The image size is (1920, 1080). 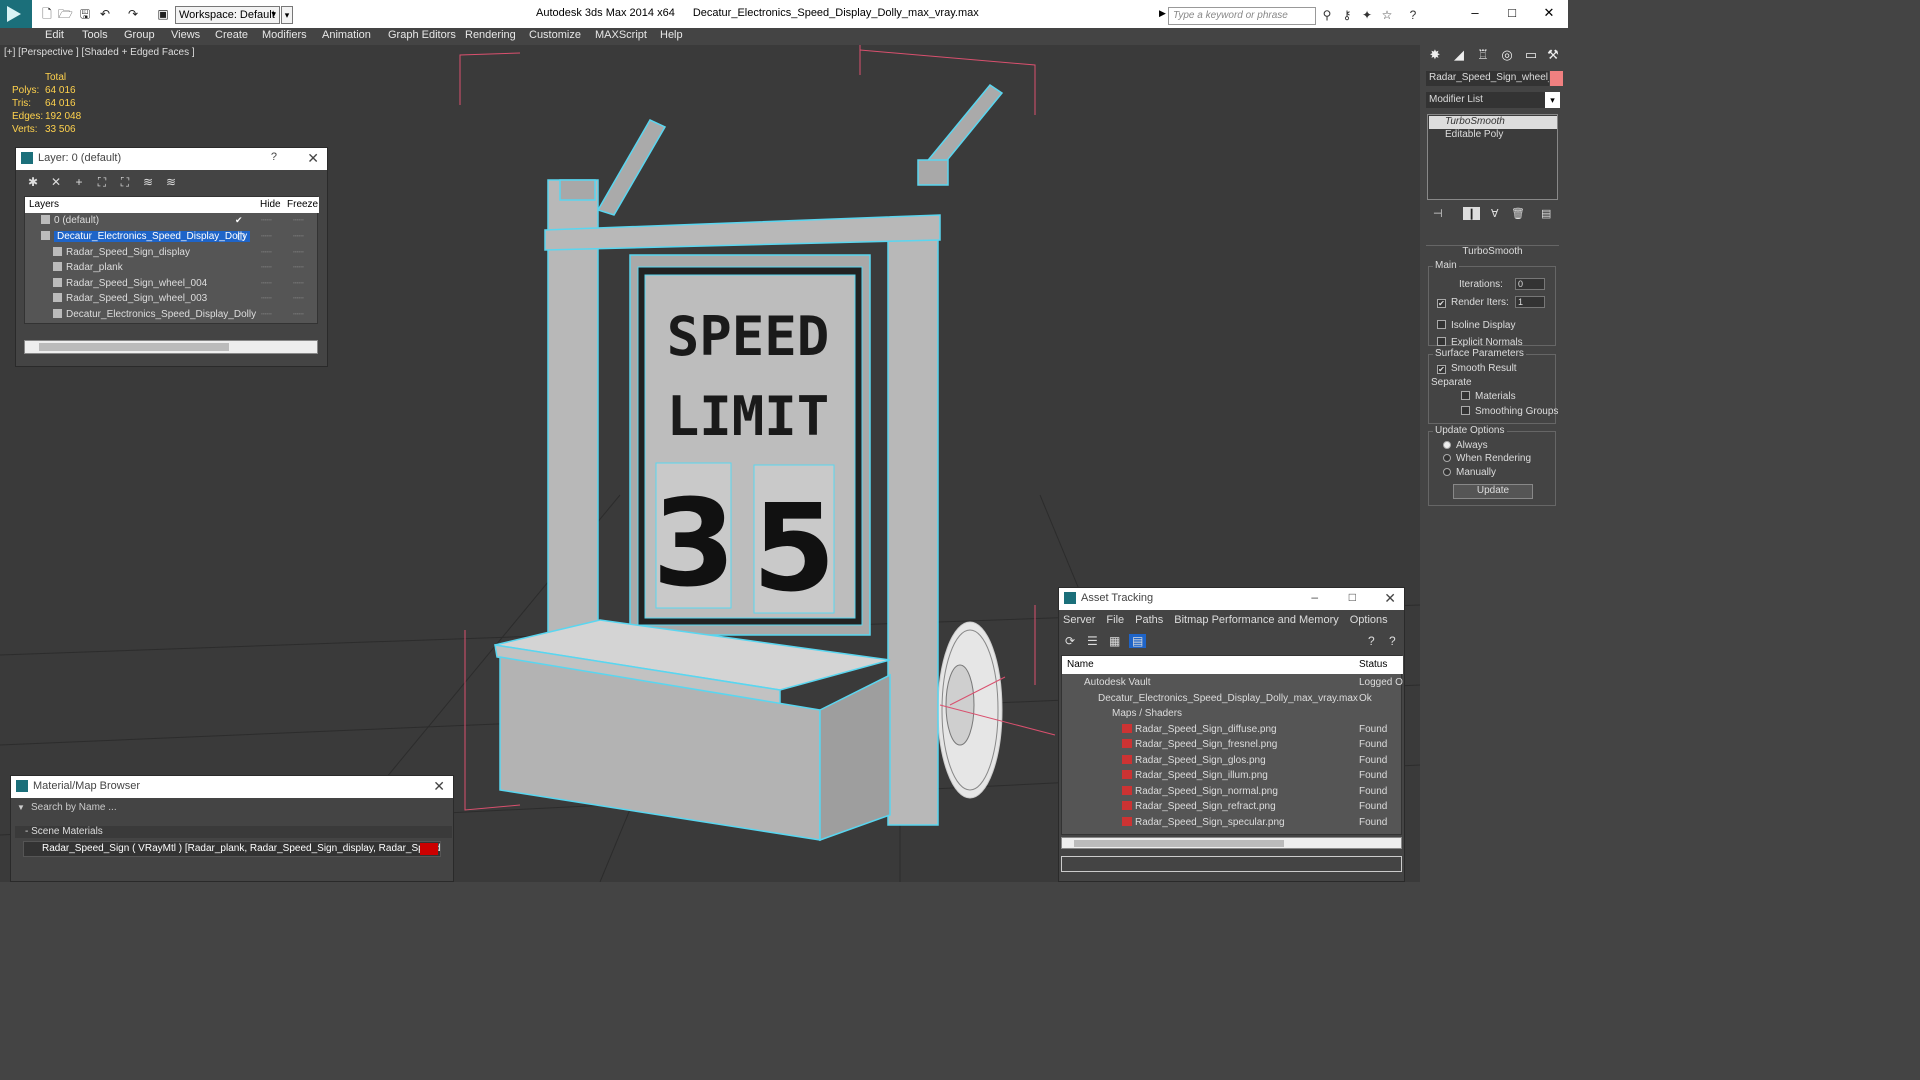 I want to click on redo-icon: ↷, so click(x=133, y=14).